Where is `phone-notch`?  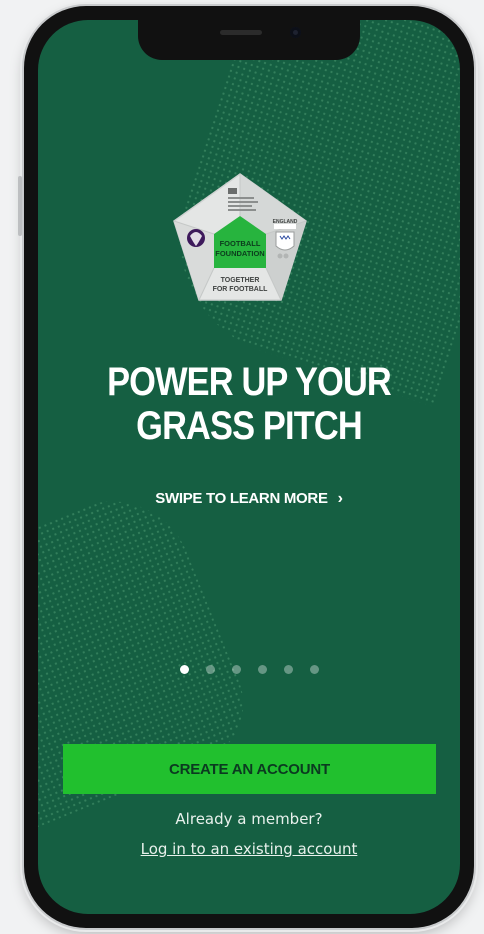
phone-notch is located at coordinates (249, 40).